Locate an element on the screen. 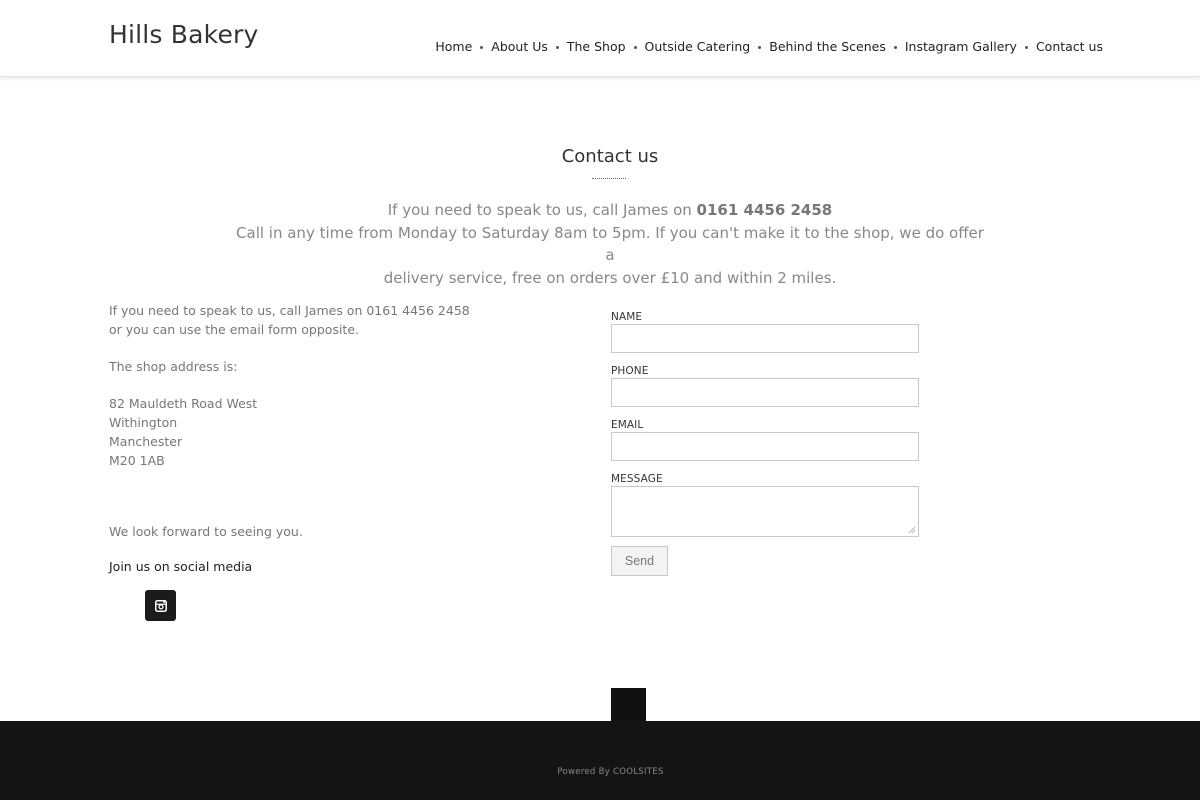 This screenshot has height=800, width=1200. title-divider is located at coordinates (609, 178).